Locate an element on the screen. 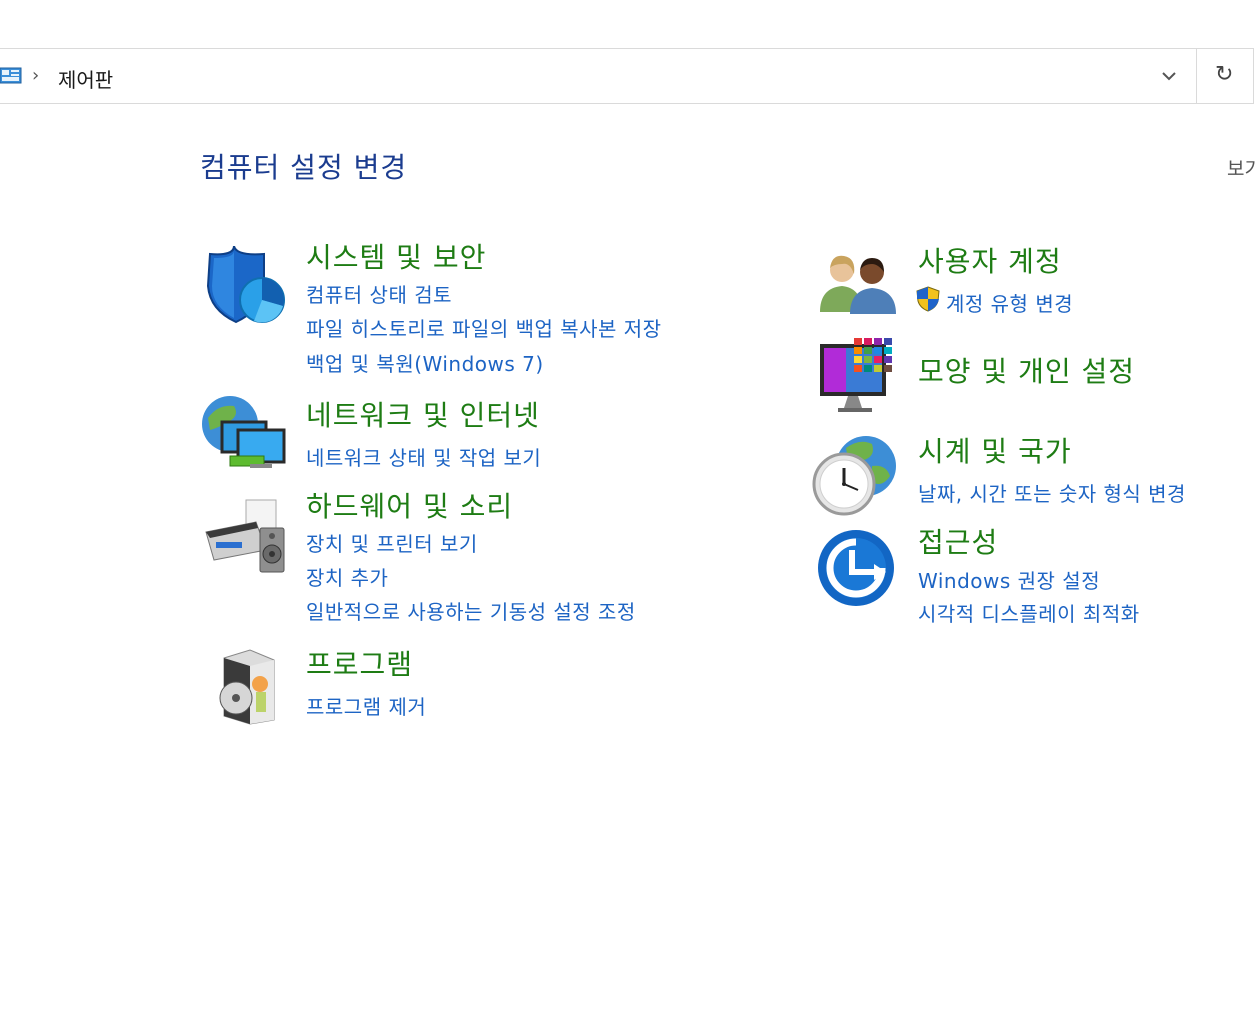 This screenshot has height=1027, width=1256. category-system-security: 시스템 및 보안 is located at coordinates (396, 256).